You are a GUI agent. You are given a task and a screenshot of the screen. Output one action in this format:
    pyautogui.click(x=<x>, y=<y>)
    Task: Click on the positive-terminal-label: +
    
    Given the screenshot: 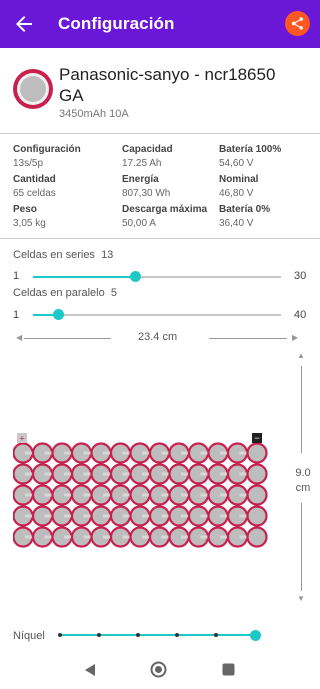 What is the action you would take?
    pyautogui.click(x=21, y=439)
    